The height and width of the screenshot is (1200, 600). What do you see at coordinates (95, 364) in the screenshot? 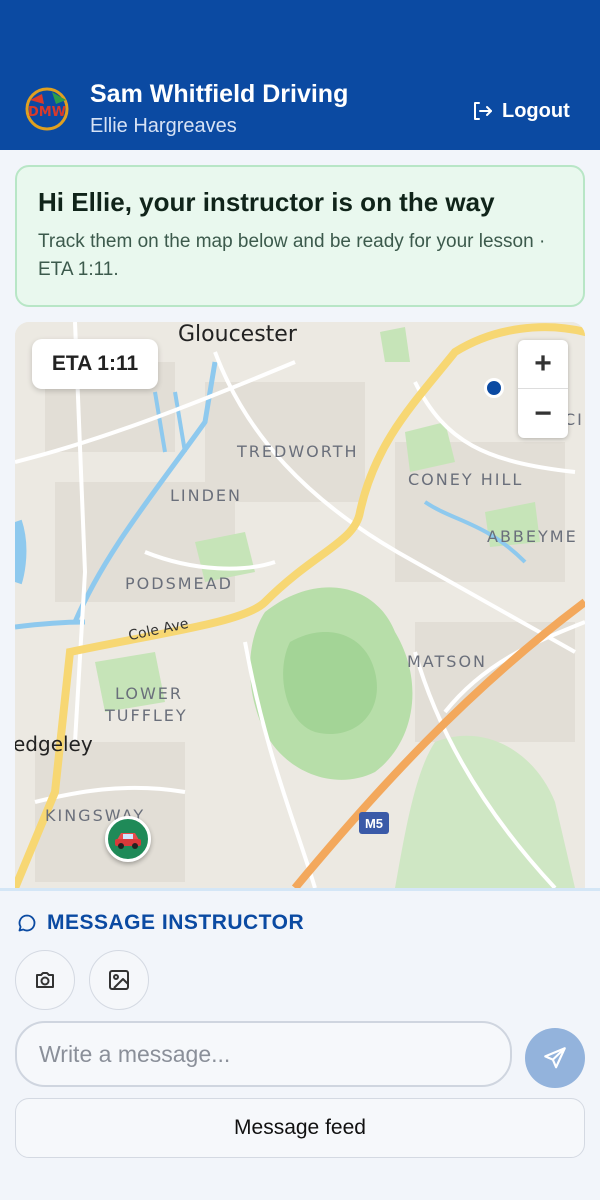
I see `eta-pill: ETA 1:11` at bounding box center [95, 364].